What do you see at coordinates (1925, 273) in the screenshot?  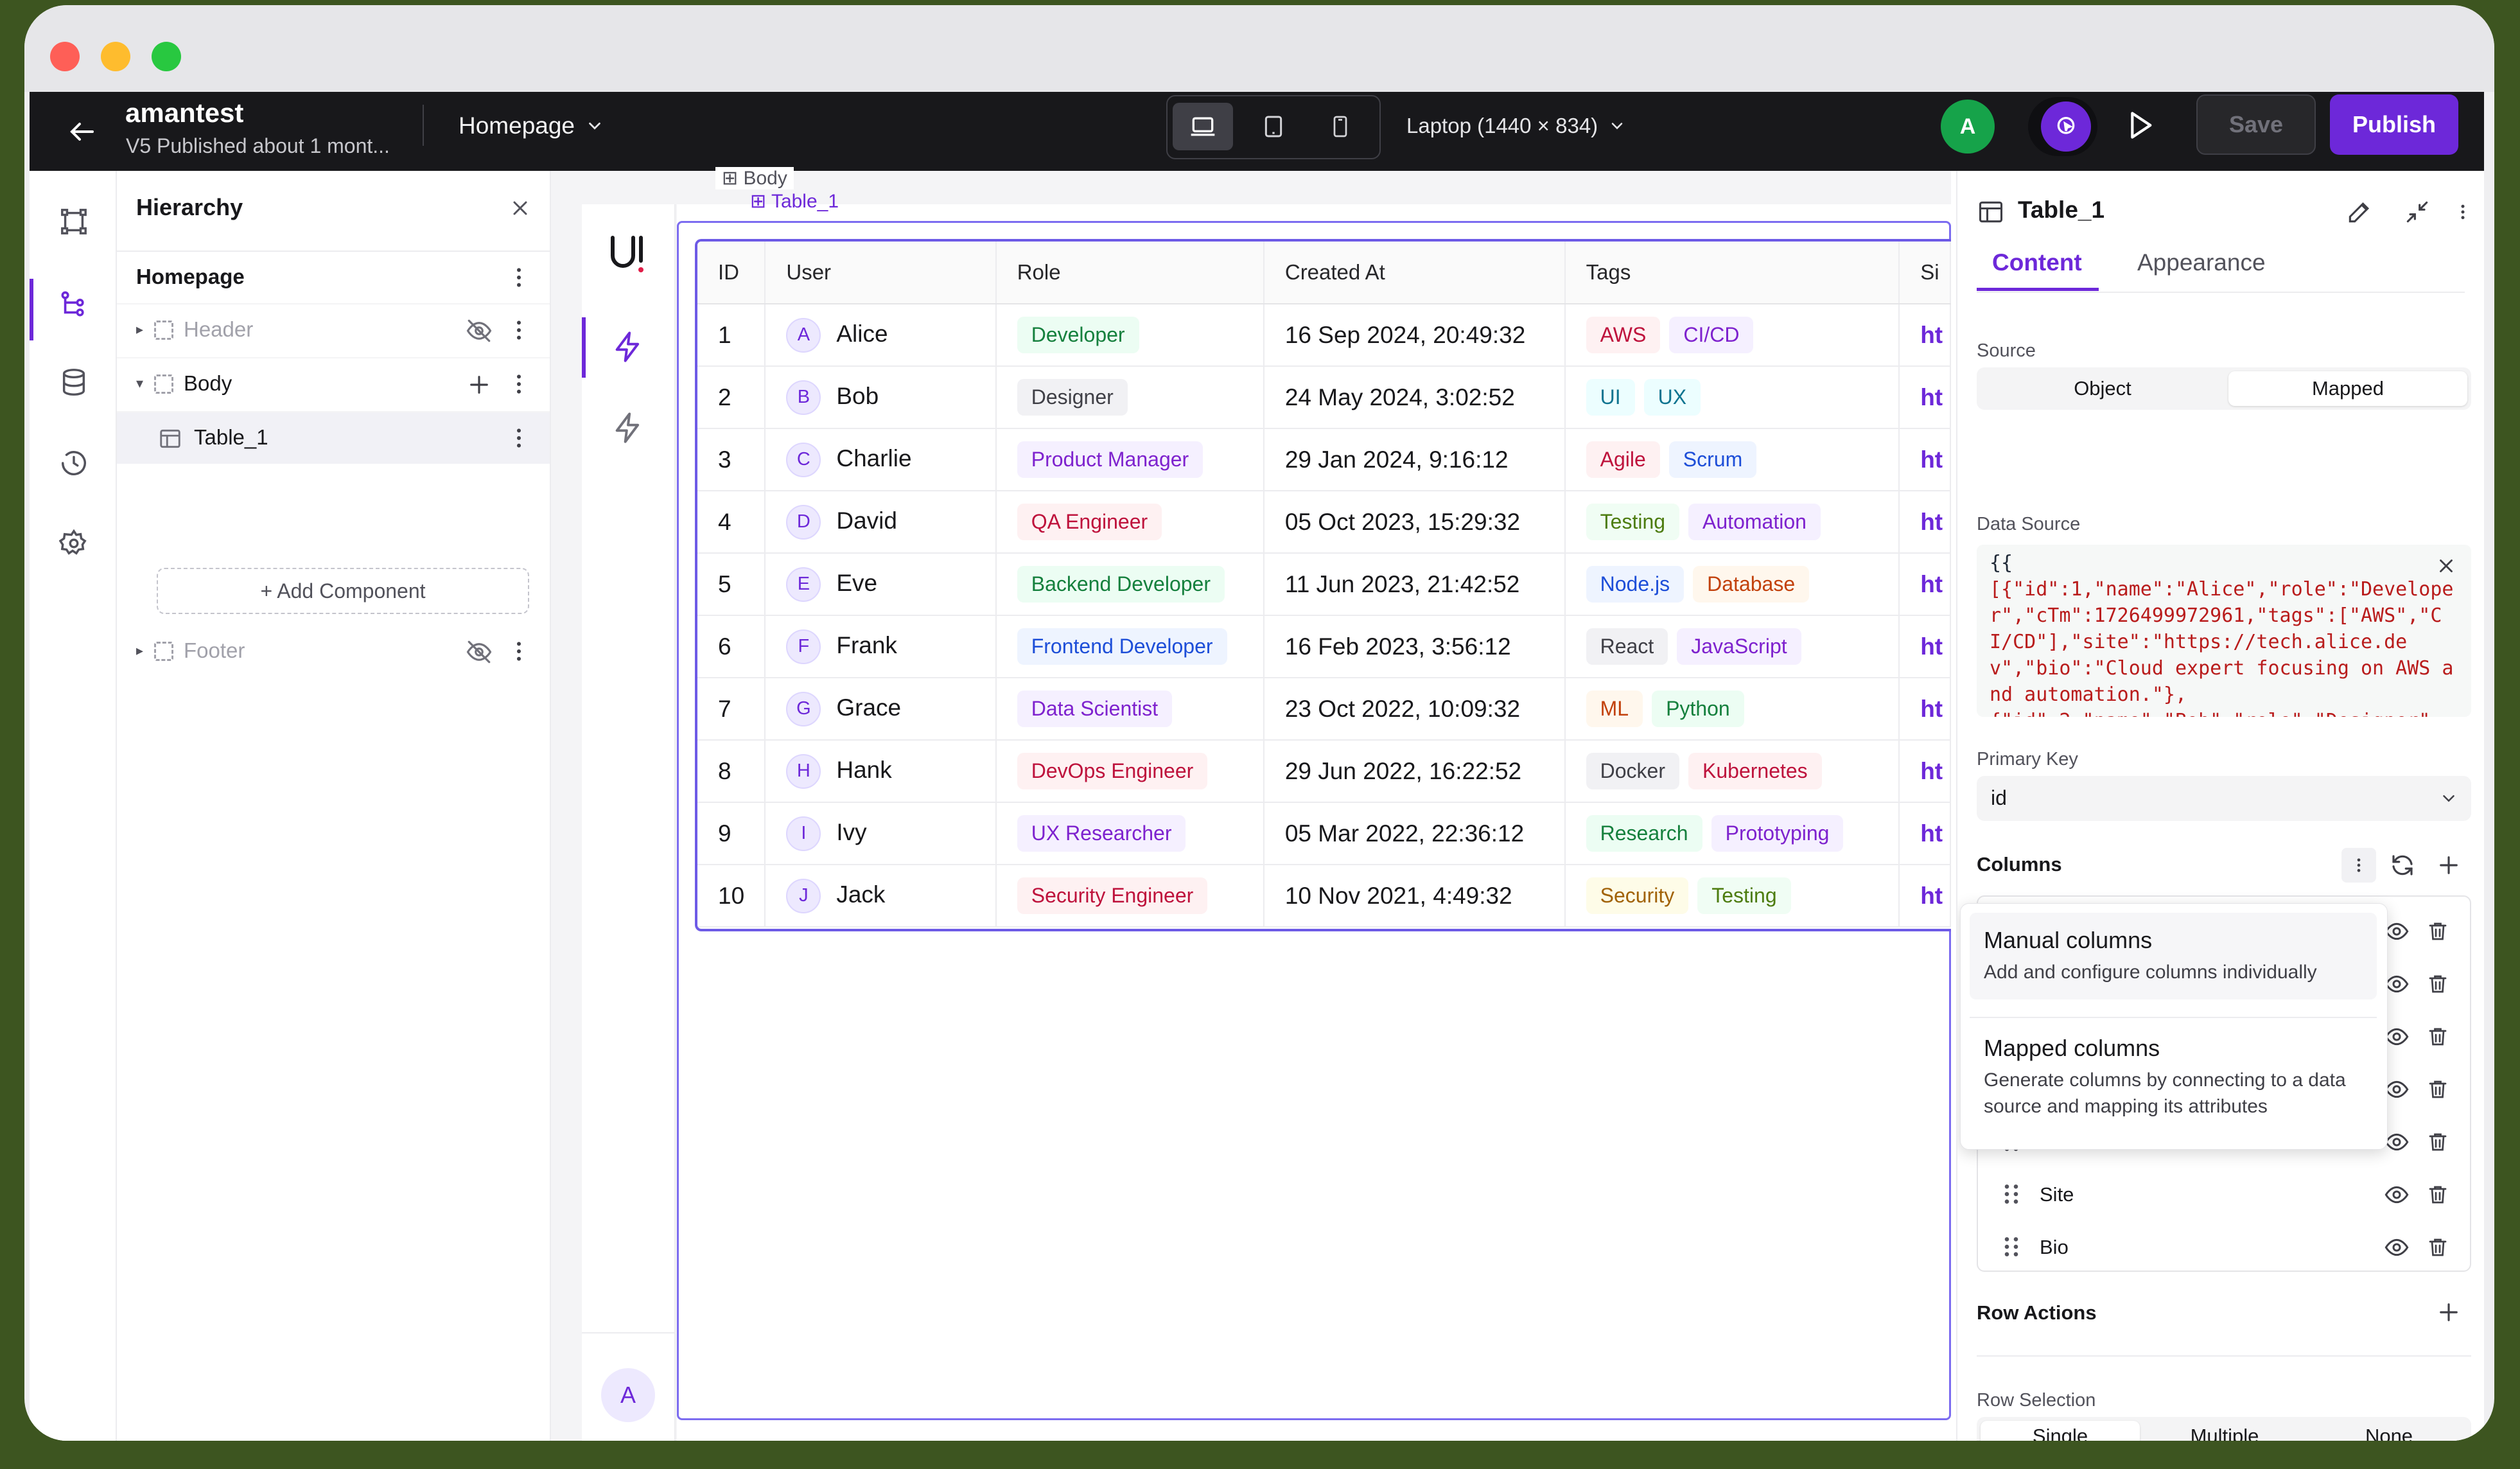 I see `column-header: Si` at bounding box center [1925, 273].